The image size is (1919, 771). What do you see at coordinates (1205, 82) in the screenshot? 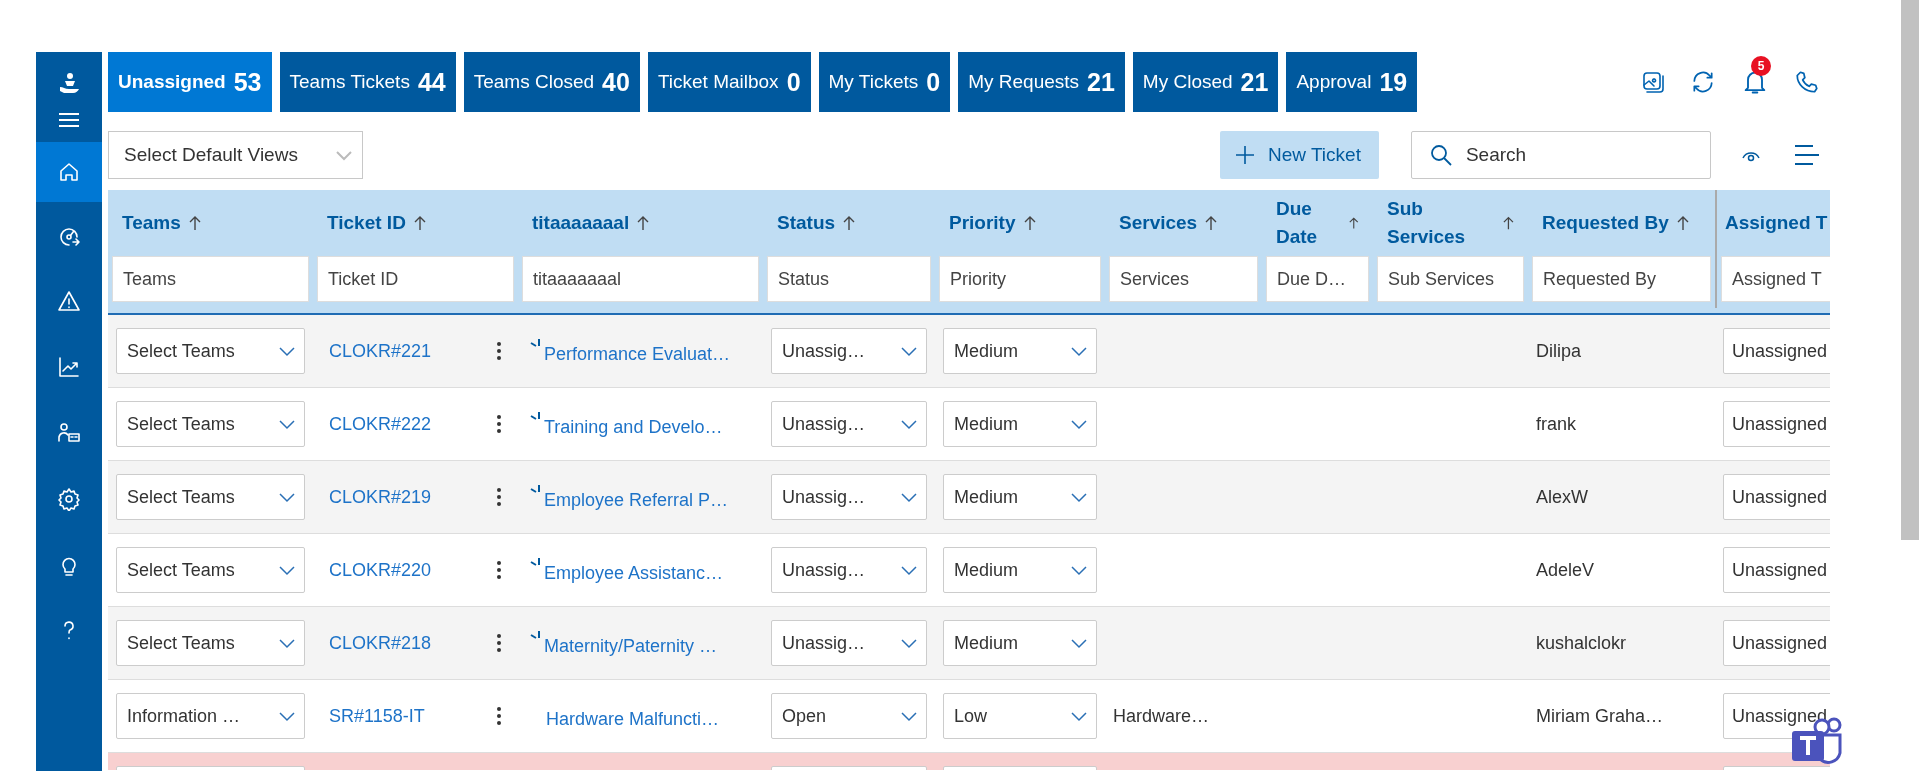
I see `tab: My Closed 21` at bounding box center [1205, 82].